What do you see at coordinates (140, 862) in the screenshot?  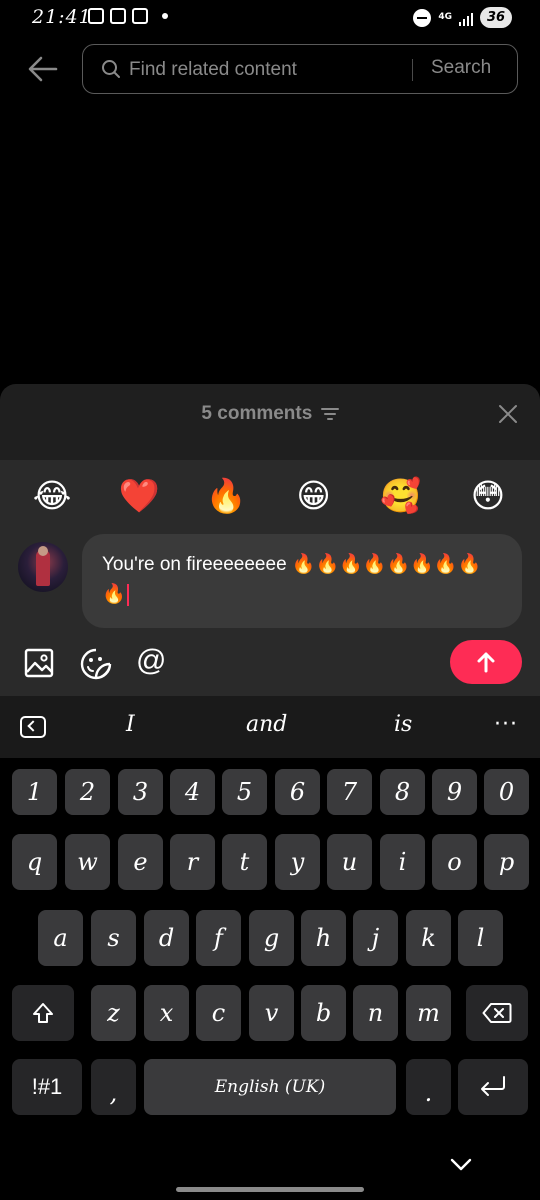 I see `key-e: e` at bounding box center [140, 862].